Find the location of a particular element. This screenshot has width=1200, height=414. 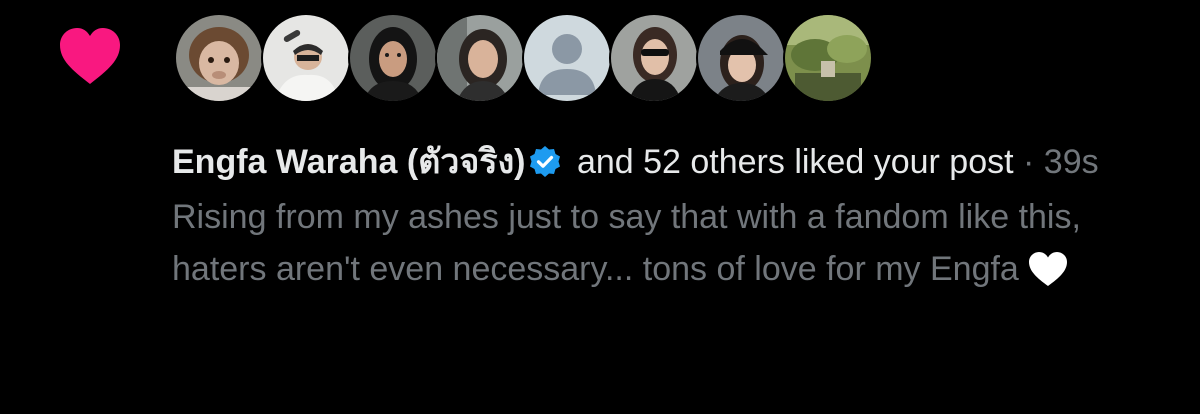

timestamp: 39s is located at coordinates (1071, 162).